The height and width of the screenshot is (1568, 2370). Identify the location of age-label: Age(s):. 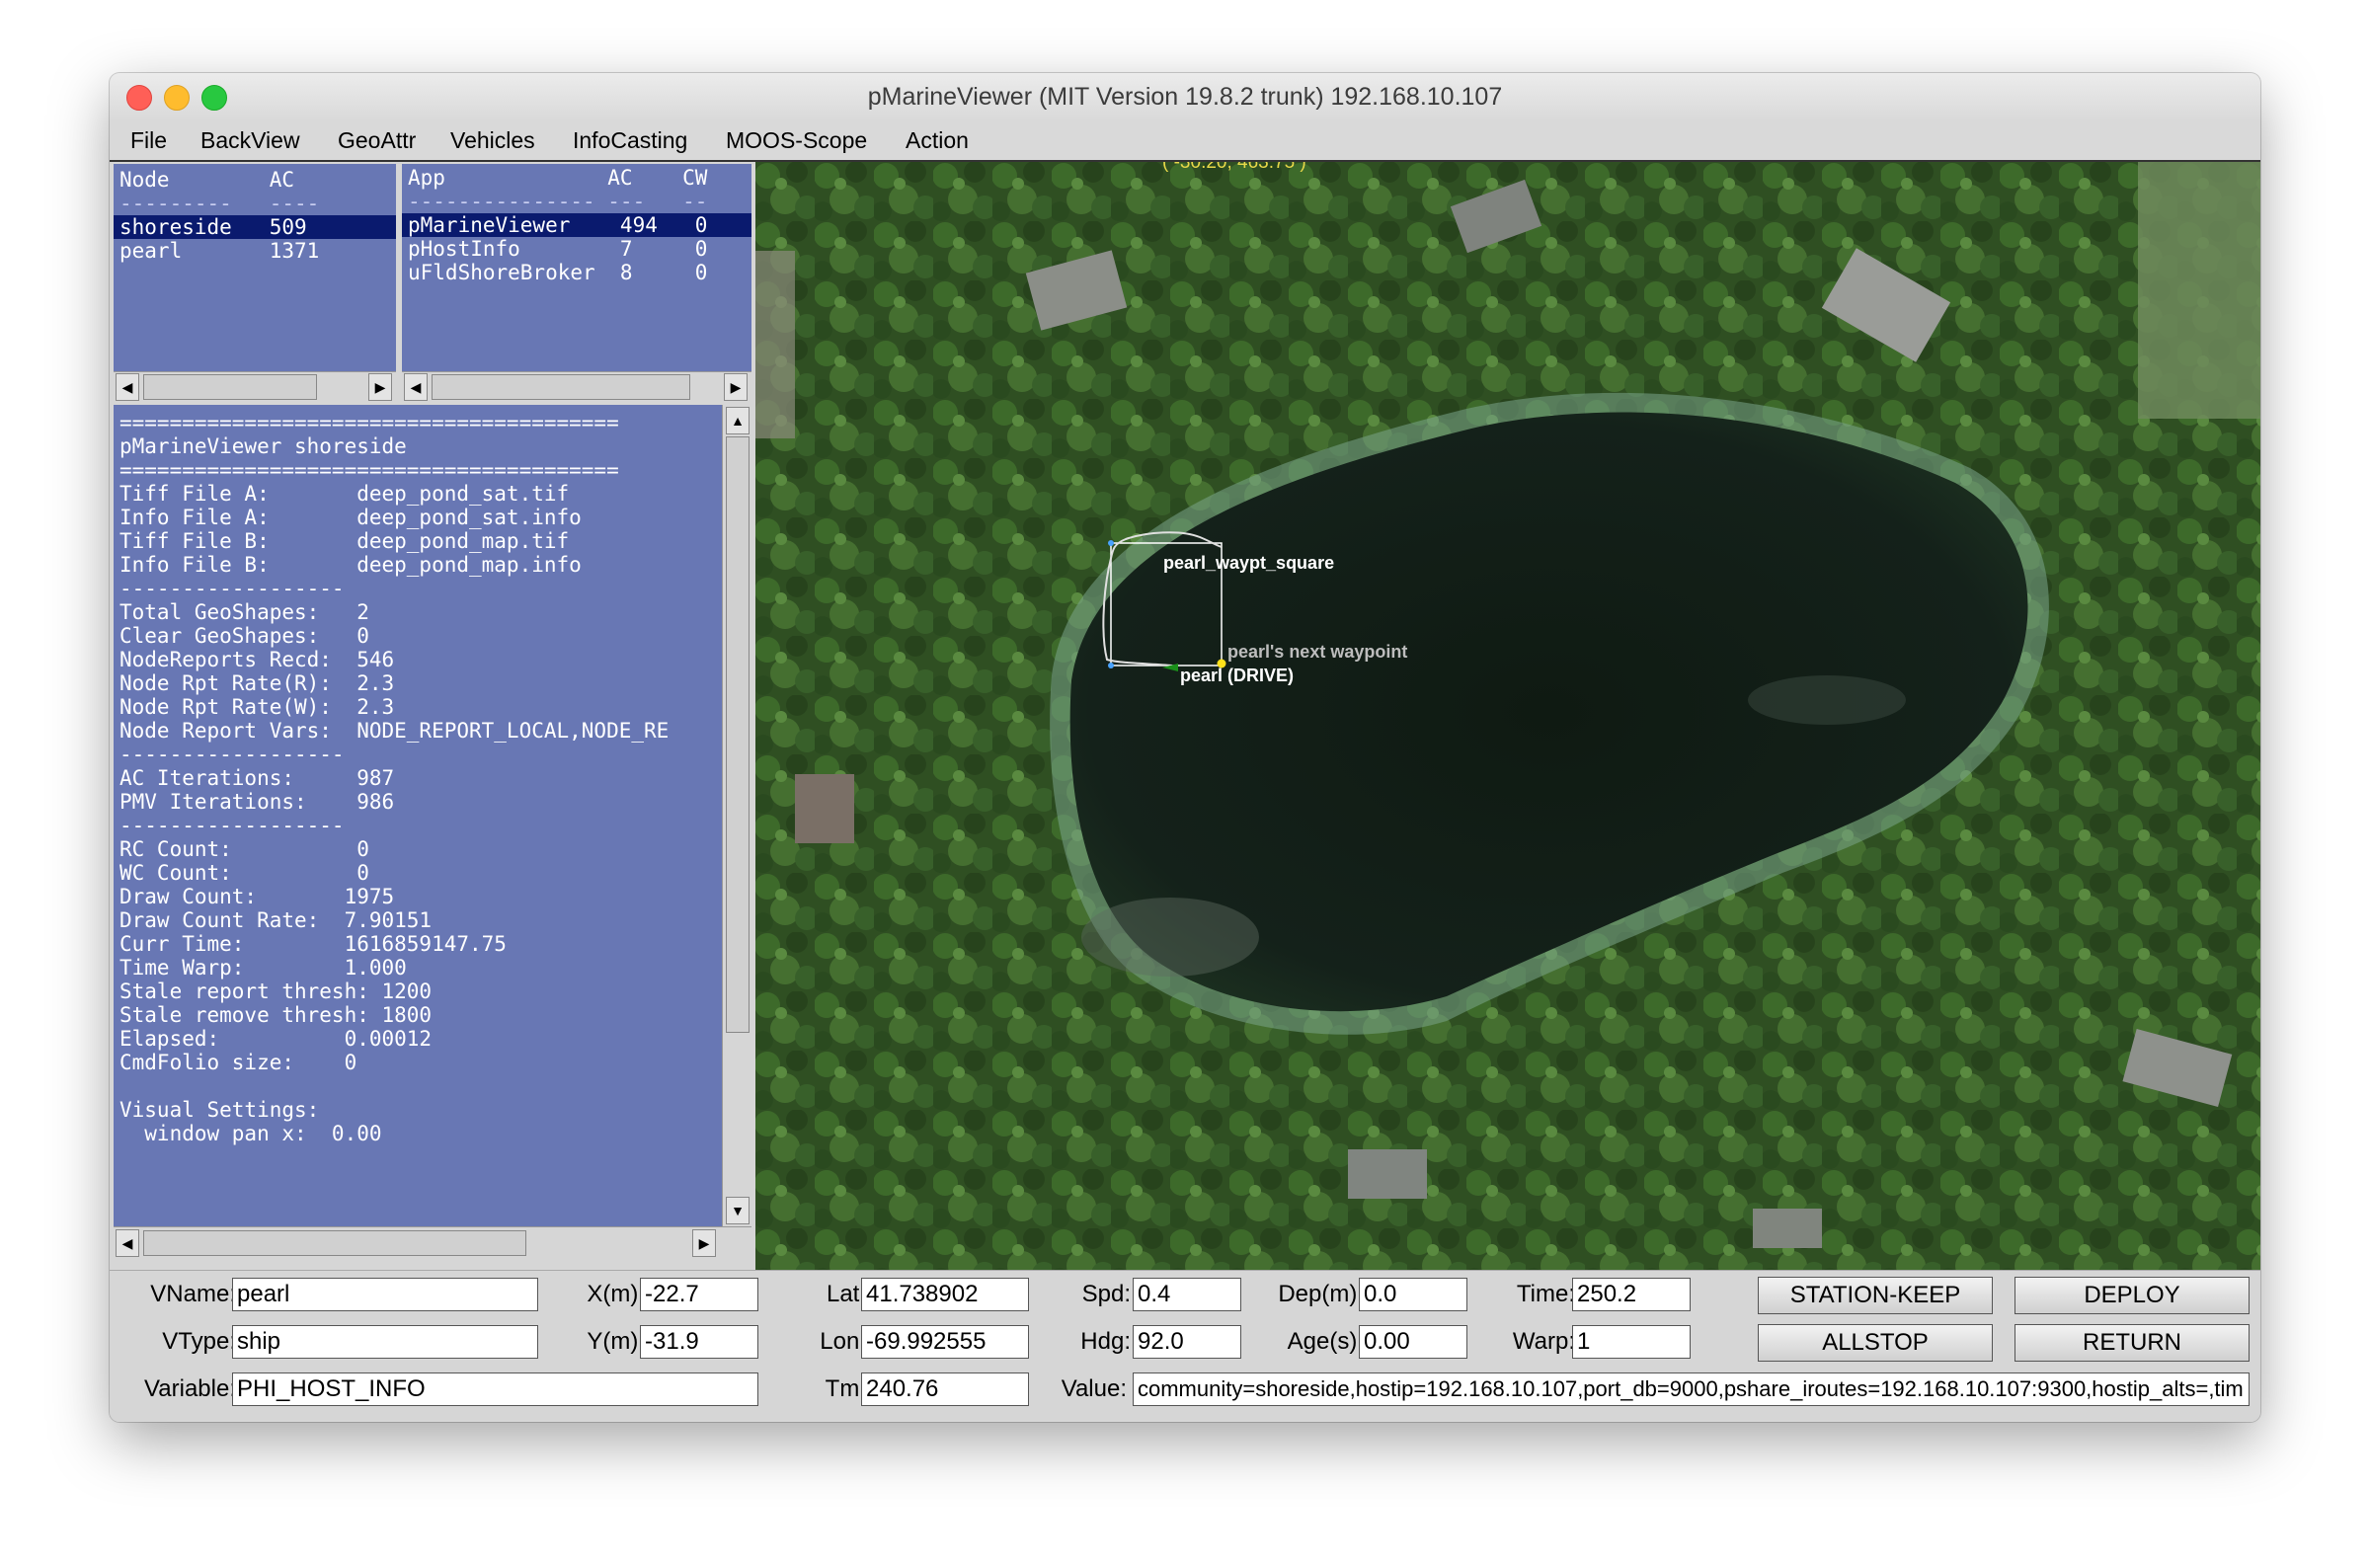
(1326, 1342).